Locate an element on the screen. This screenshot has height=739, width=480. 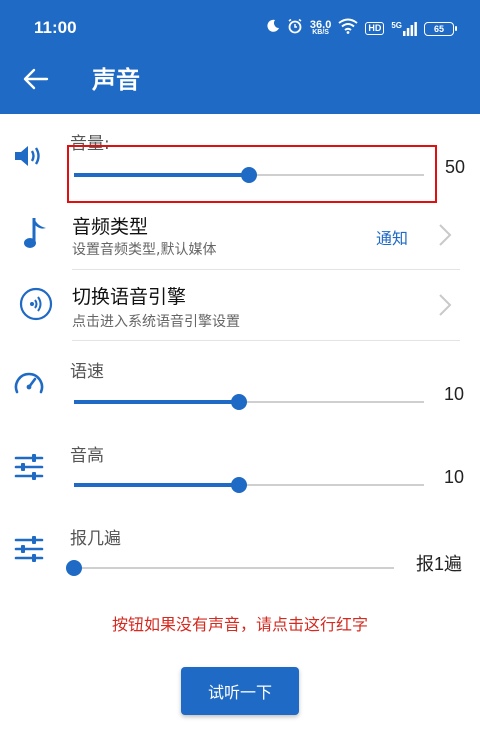
voice-waves-icon is located at coordinates (36, 304).